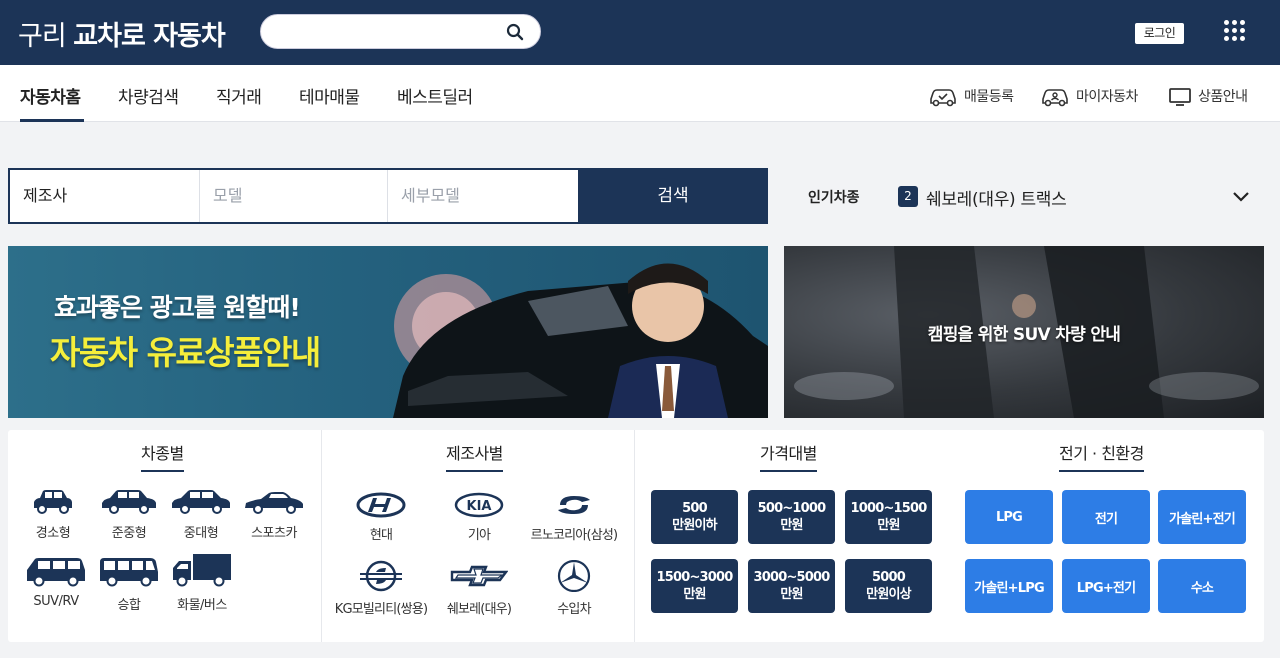  What do you see at coordinates (435, 95) in the screenshot?
I see `tab-best-dealer: 베스트딜러` at bounding box center [435, 95].